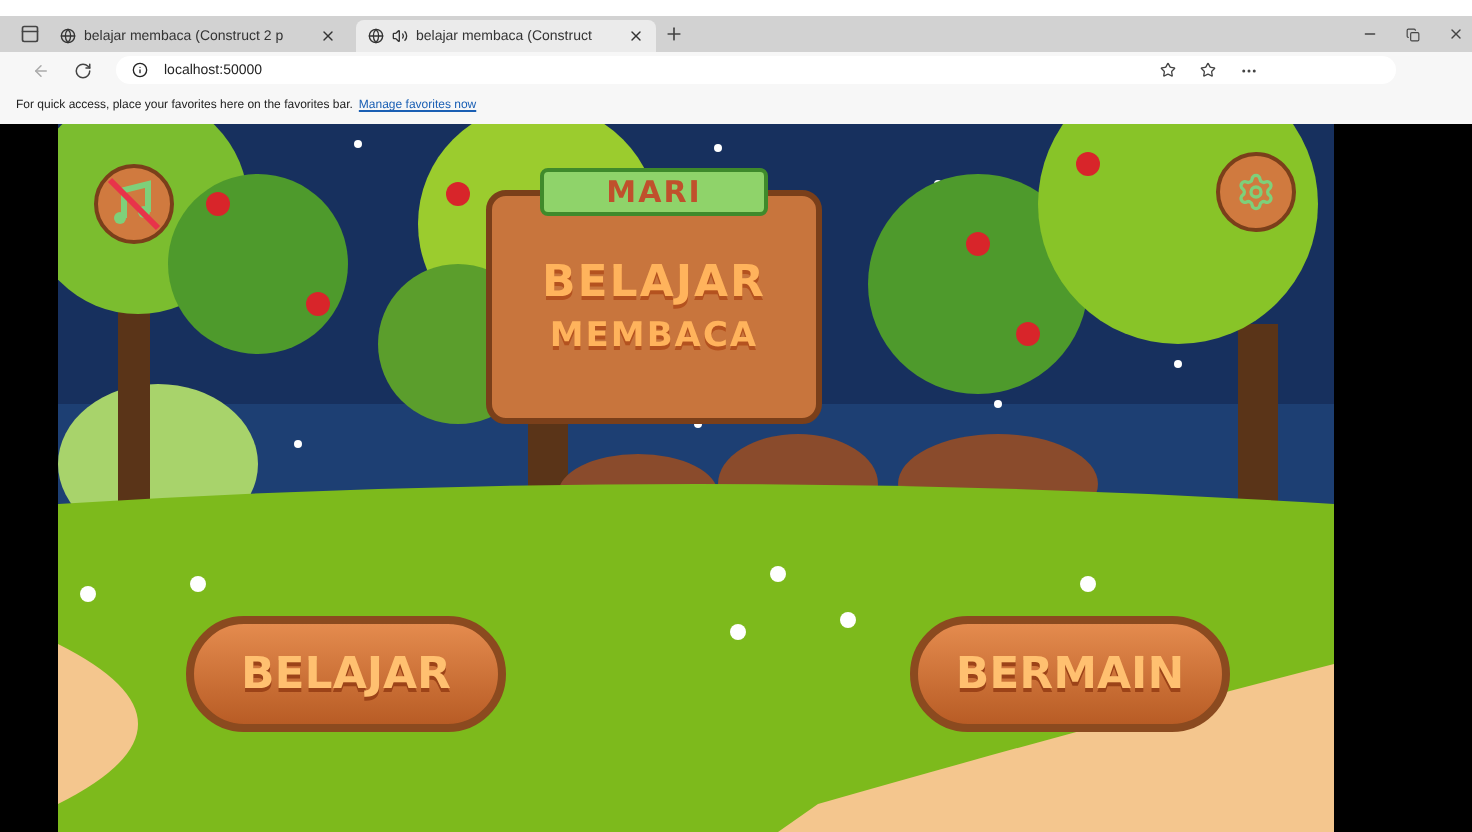 The width and height of the screenshot is (1472, 832). Describe the element at coordinates (140, 70) in the screenshot. I see `info-icon` at that location.